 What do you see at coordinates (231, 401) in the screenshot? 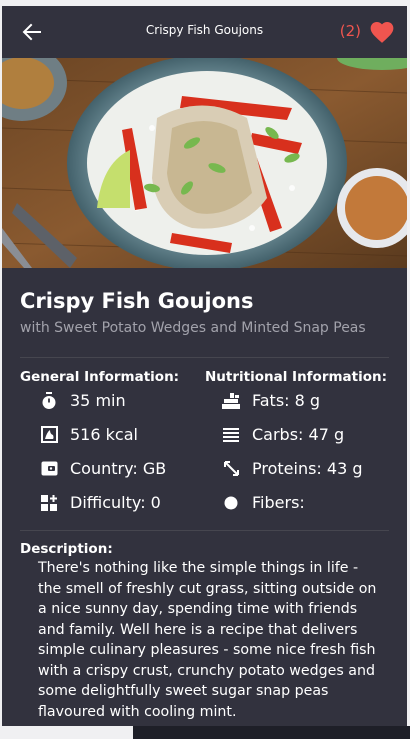
I see `fats-icon` at bounding box center [231, 401].